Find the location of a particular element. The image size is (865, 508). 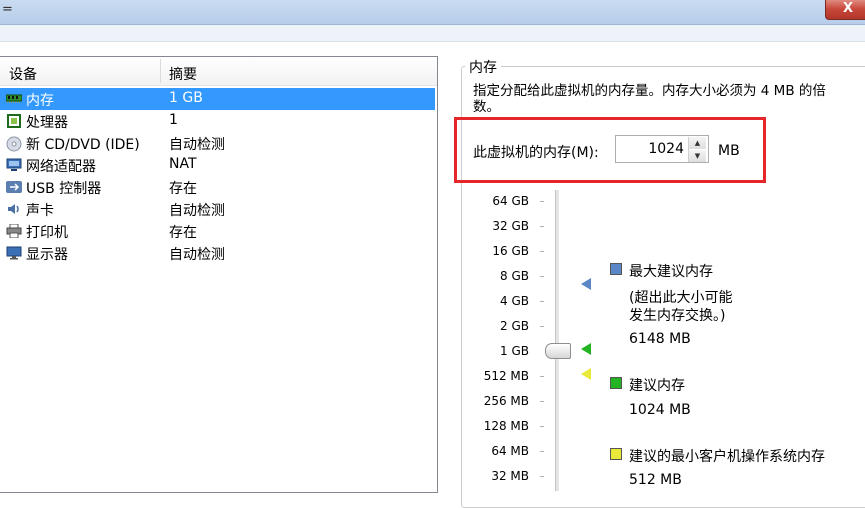

min-guest-marker-icon is located at coordinates (586, 374).